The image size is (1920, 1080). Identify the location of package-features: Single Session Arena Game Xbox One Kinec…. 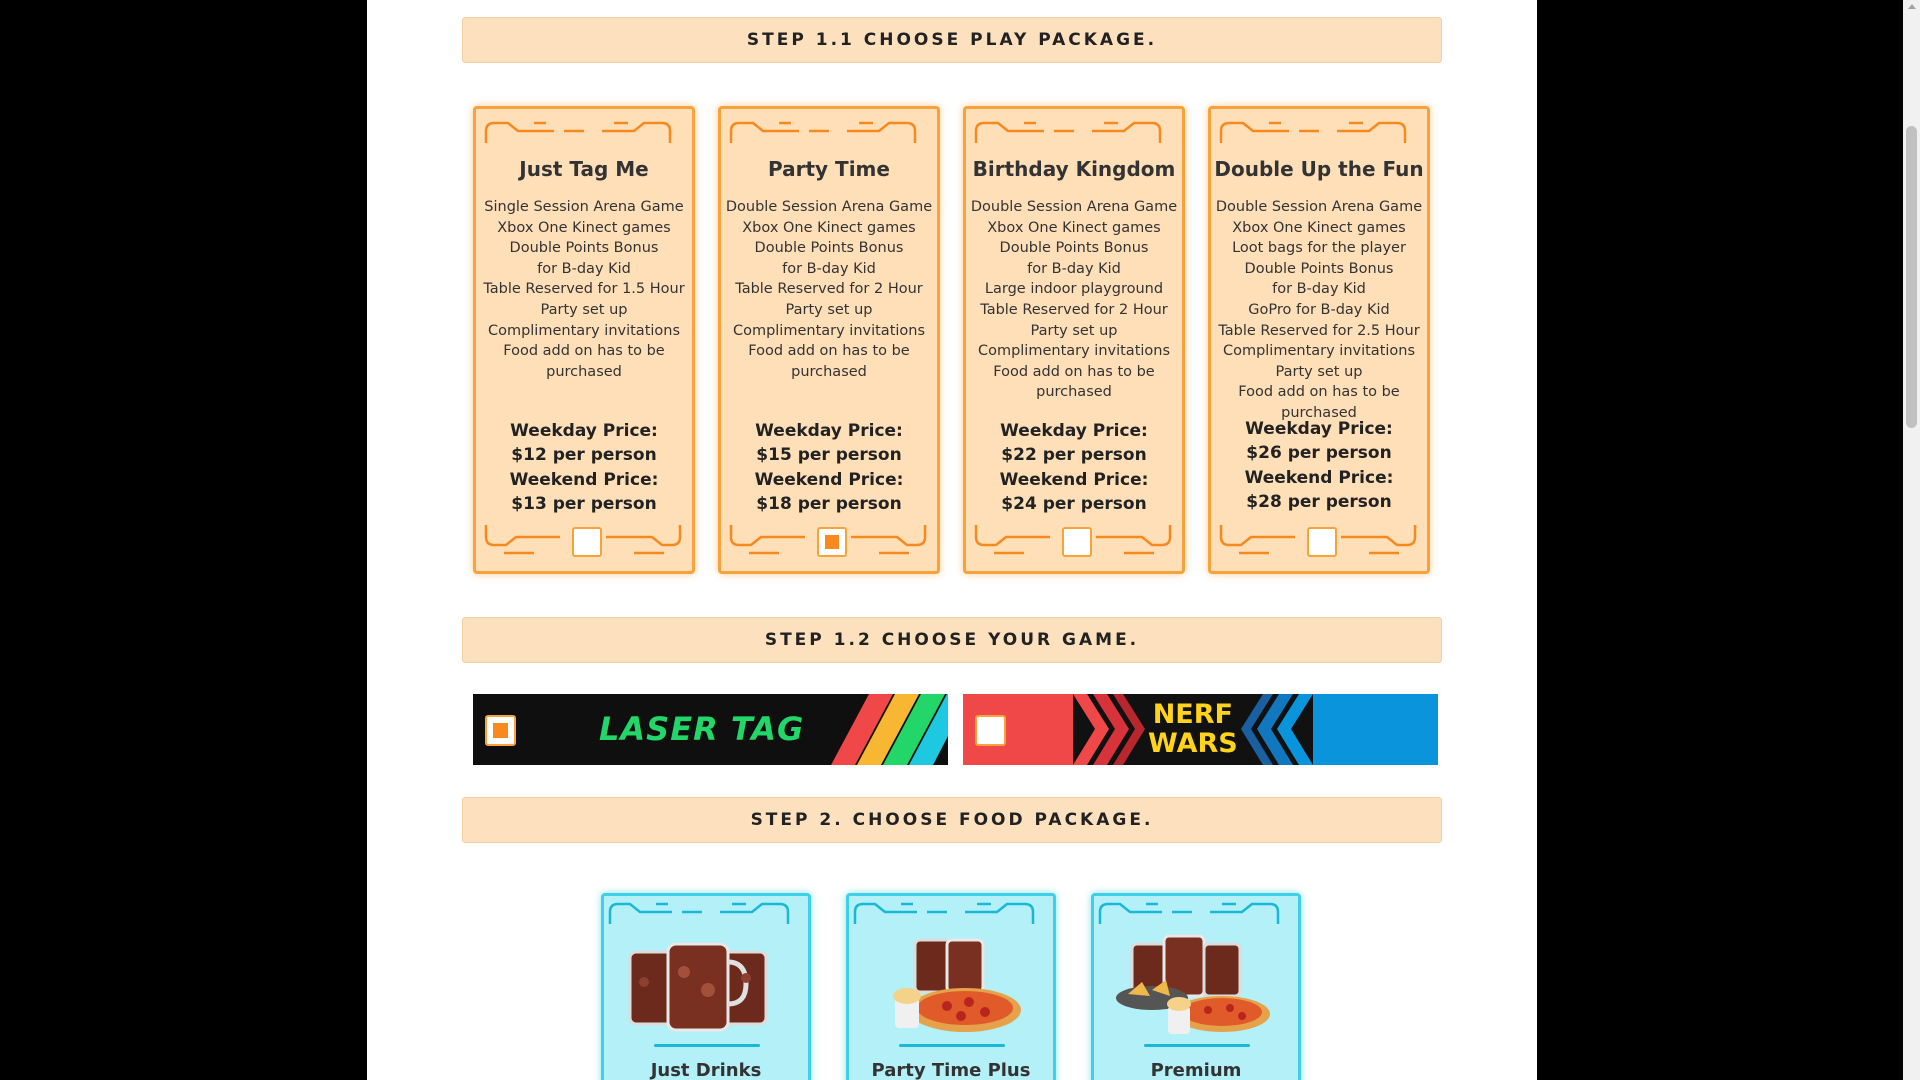
(584, 289).